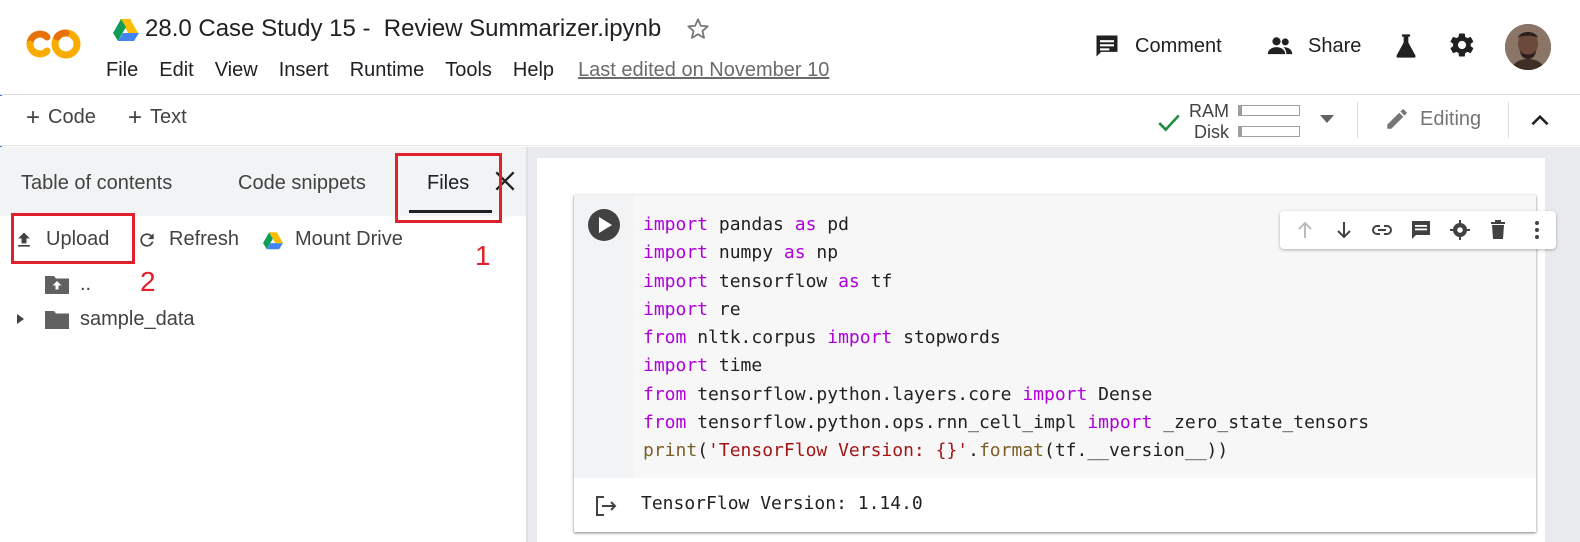 The image size is (1580, 542). What do you see at coordinates (483, 255) in the screenshot?
I see `annotation-number-1: 1` at bounding box center [483, 255].